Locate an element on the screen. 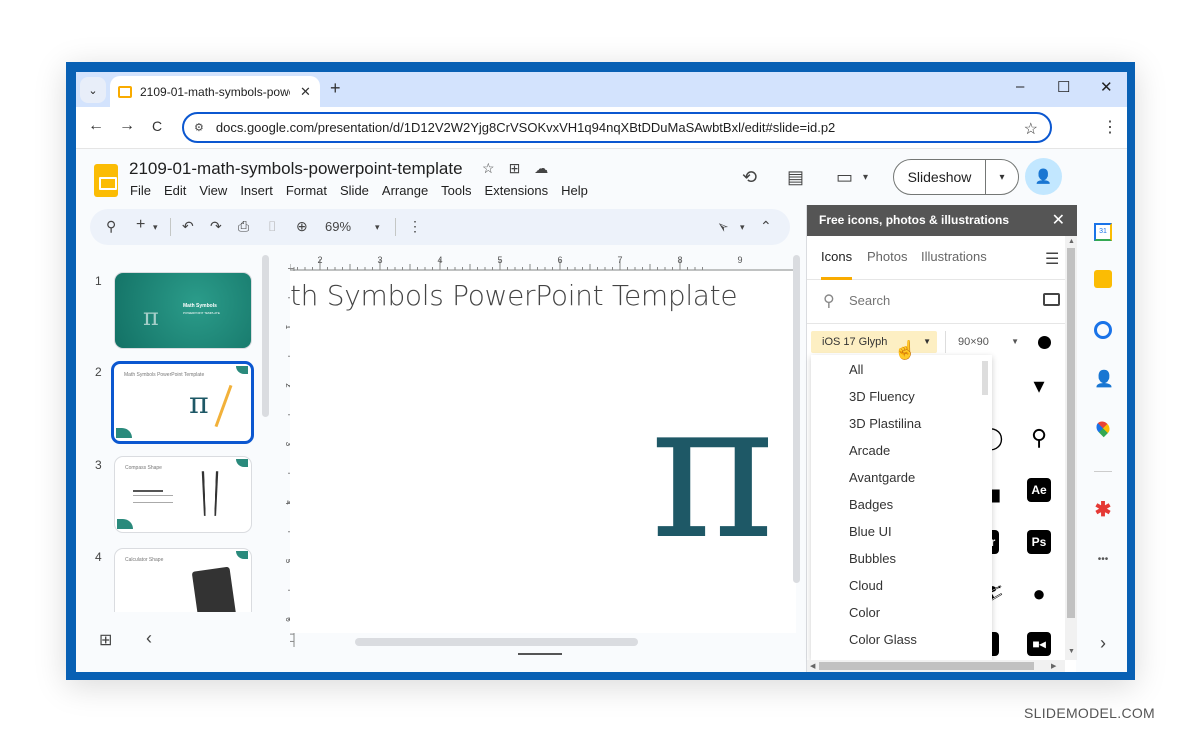 The image size is (1200, 743). bulb-icon: ▾ is located at coordinates (1039, 385).